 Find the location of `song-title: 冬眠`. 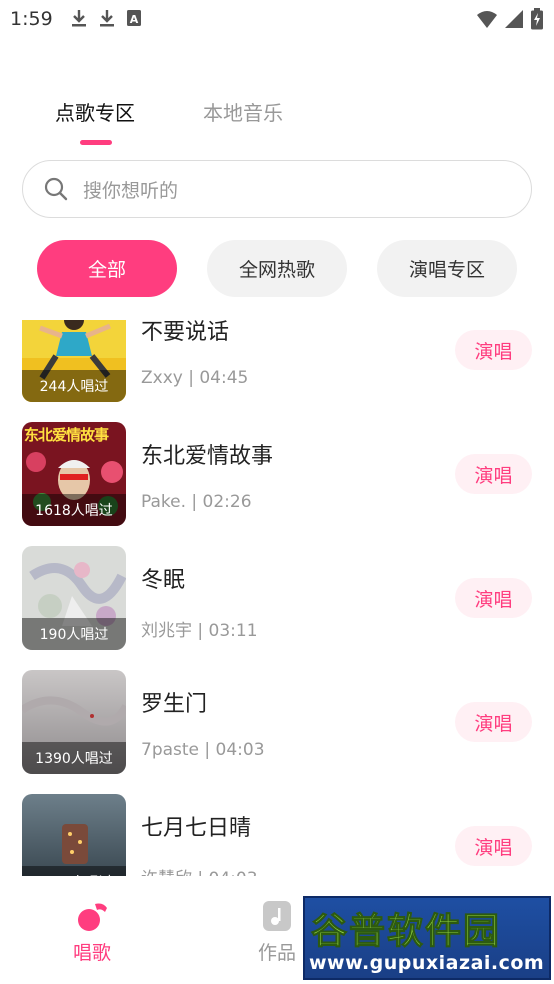

song-title: 冬眠 is located at coordinates (163, 580).